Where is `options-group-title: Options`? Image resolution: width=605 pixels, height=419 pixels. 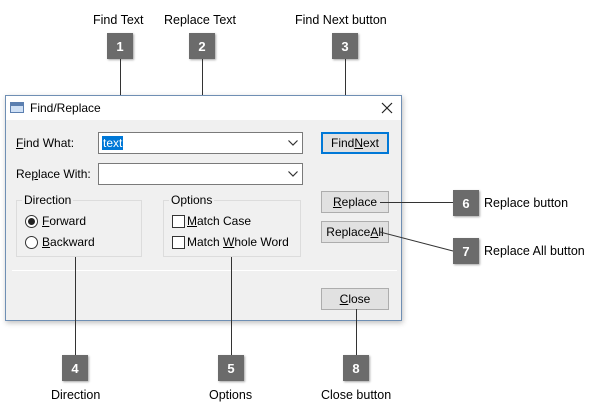
options-group-title: Options is located at coordinates (192, 200).